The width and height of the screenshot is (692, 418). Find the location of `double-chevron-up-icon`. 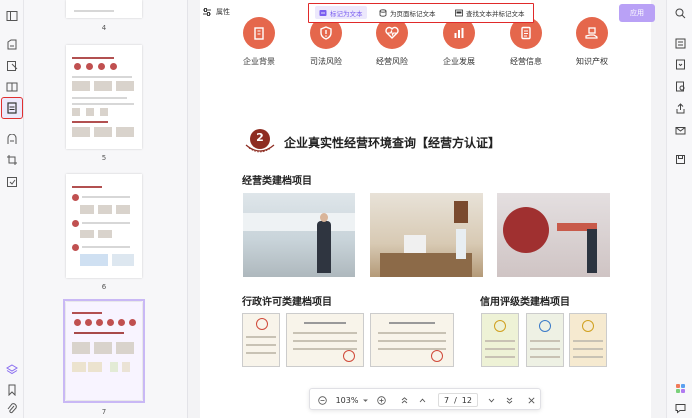

double-chevron-up-icon is located at coordinates (404, 399).